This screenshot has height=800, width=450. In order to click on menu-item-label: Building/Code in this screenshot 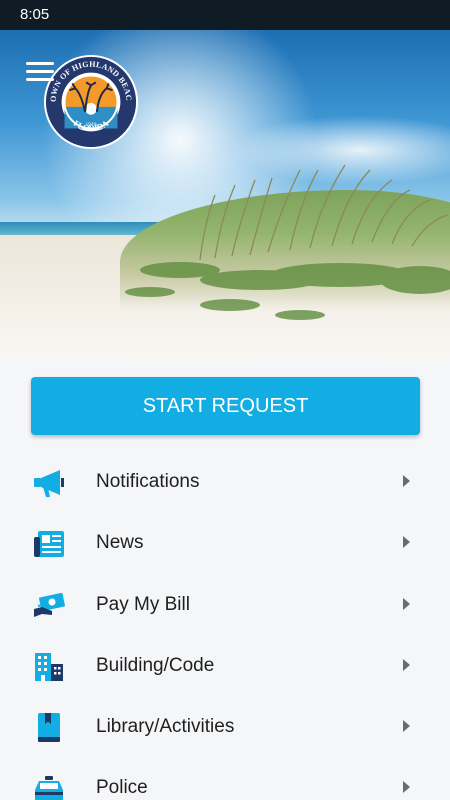, I will do `click(155, 665)`.